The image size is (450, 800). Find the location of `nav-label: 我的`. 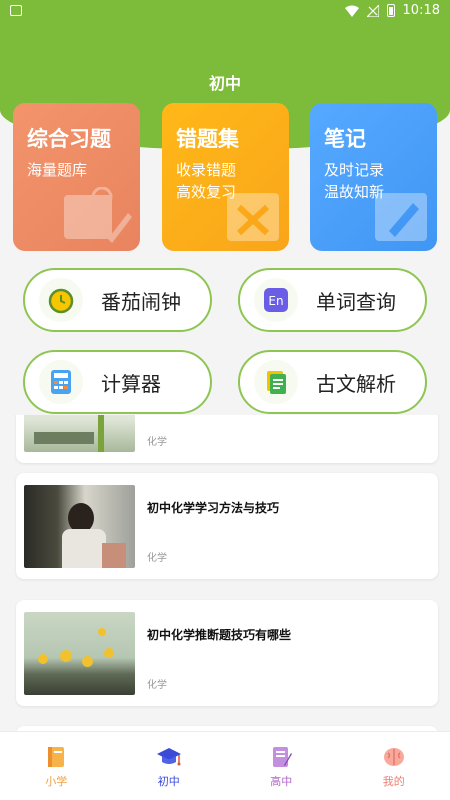

nav-label: 我的 is located at coordinates (393, 781).